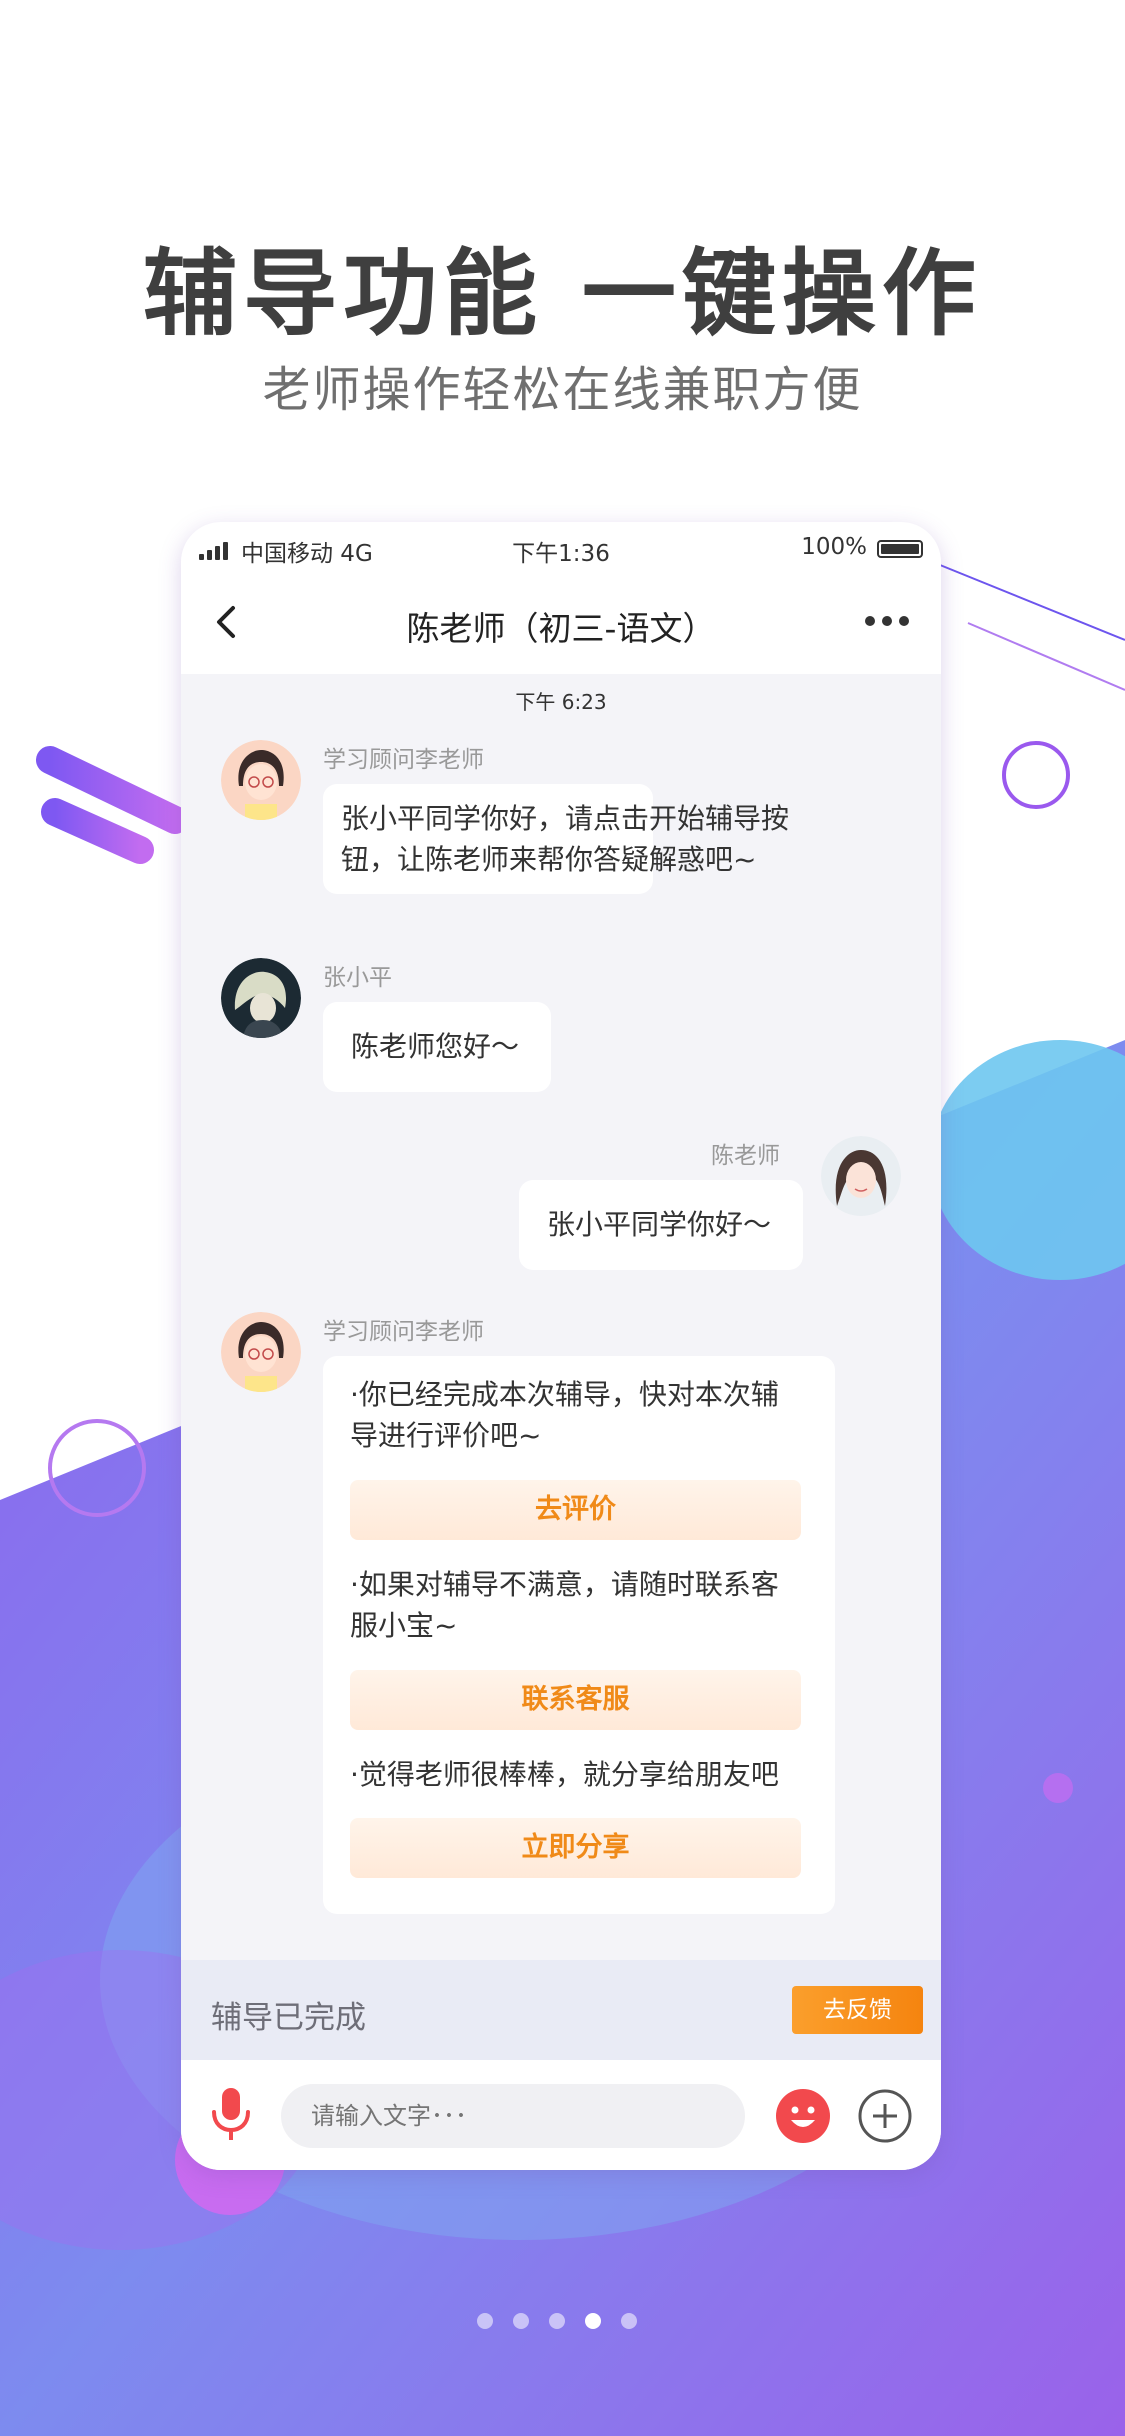 The height and width of the screenshot is (2436, 1125). I want to click on card-item-text: ·觉得老师很棒棒，就分享给朋友吧, so click(564, 1774).